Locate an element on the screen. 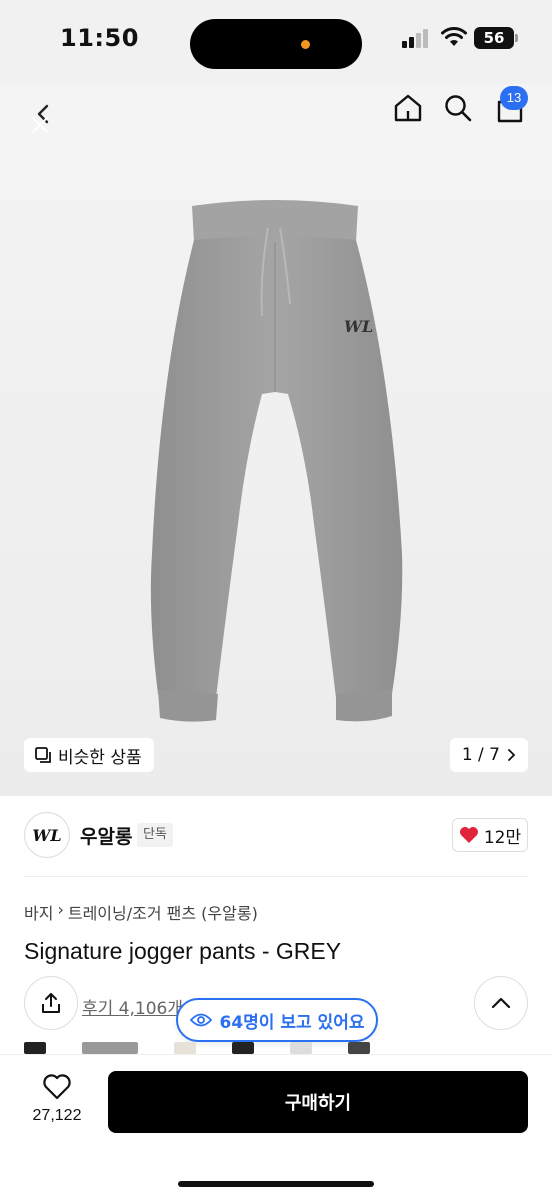 Image resolution: width=552 pixels, height=1200 pixels. scroll-to-top-button is located at coordinates (501, 1003).